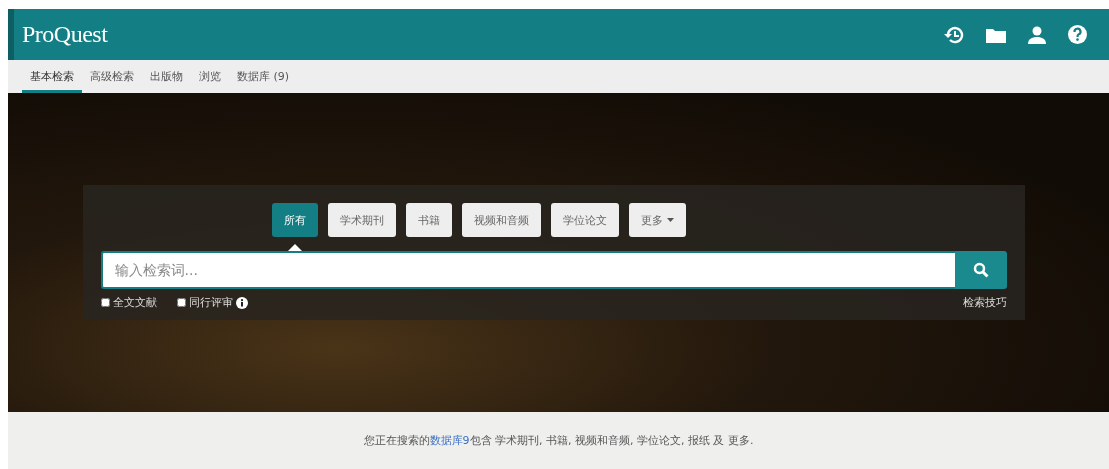 This screenshot has height=469, width=1109. I want to click on databases-link: 数据库9, so click(449, 440).